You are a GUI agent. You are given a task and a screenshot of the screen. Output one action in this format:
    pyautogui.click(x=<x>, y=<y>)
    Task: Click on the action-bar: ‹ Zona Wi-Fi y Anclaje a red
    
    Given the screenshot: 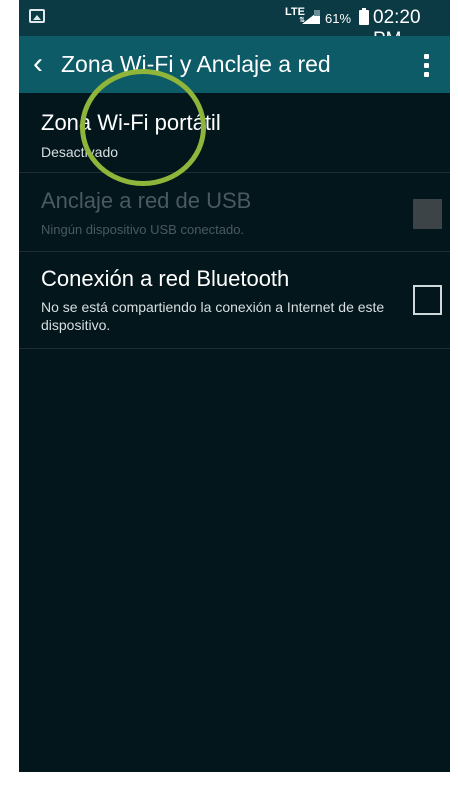 What is the action you would take?
    pyautogui.click(x=234, y=64)
    